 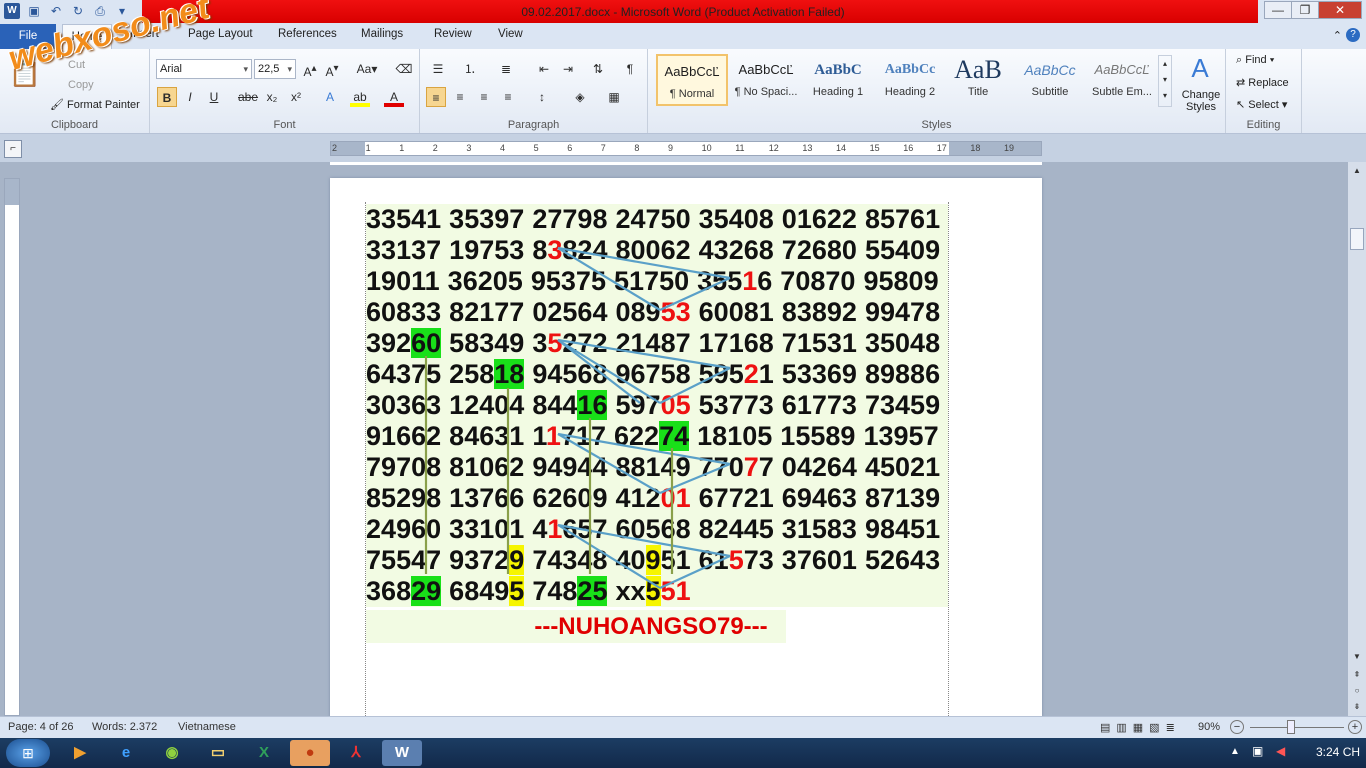 What do you see at coordinates (402, 753) in the screenshot?
I see `word-taskbar-icon: W` at bounding box center [402, 753].